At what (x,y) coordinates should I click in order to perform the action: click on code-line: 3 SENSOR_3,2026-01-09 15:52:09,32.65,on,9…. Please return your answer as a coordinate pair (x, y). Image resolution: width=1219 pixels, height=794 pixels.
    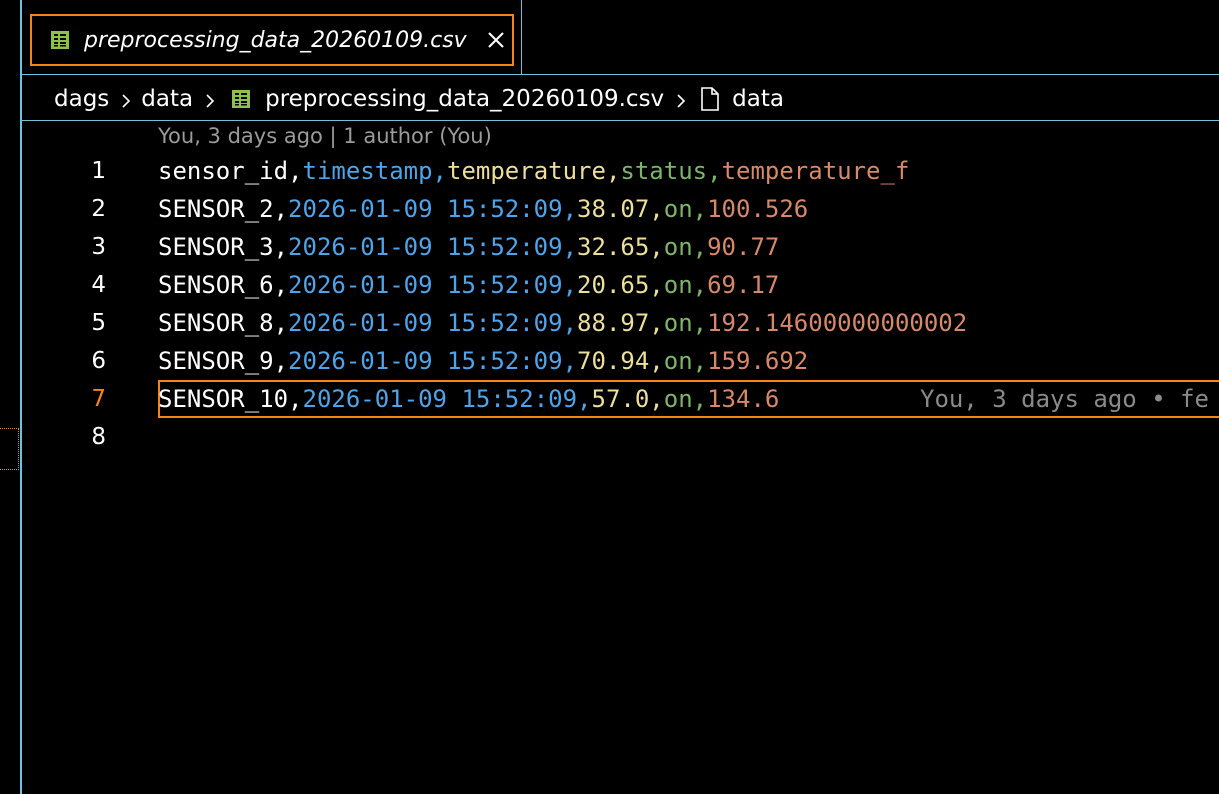
    Looking at the image, I should click on (620, 247).